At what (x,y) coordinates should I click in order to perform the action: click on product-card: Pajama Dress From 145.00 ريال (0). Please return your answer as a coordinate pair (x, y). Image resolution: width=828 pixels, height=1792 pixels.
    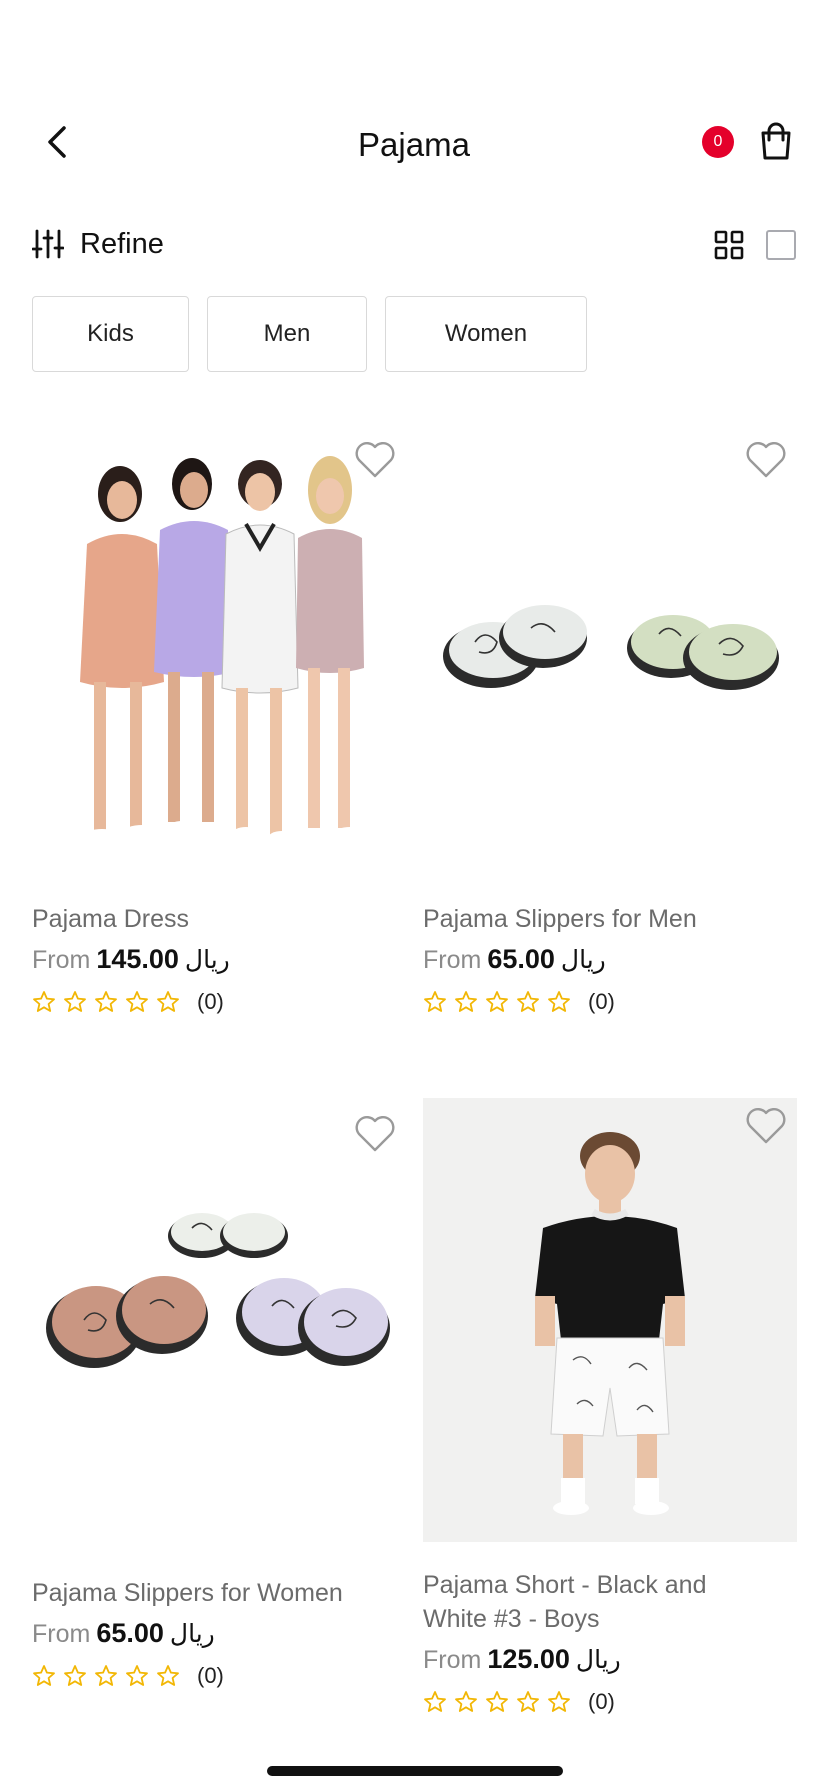
    Looking at the image, I should click on (219, 723).